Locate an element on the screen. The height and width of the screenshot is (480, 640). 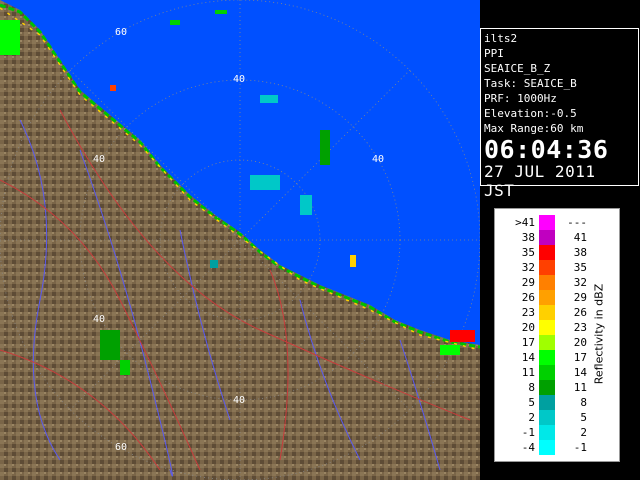
legend-row: -1 2 is located at coordinates (558, 432).